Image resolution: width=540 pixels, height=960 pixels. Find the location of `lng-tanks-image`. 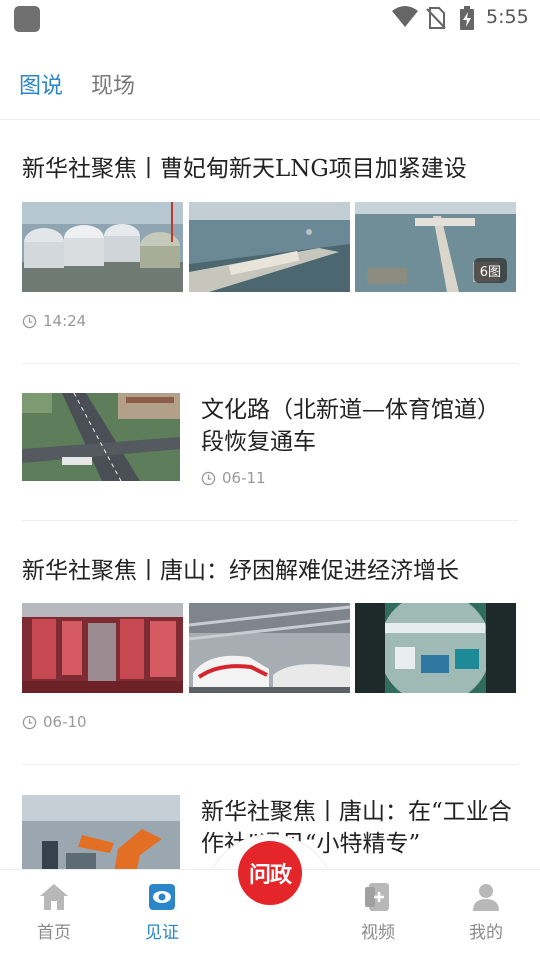

lng-tanks-image is located at coordinates (102, 247).